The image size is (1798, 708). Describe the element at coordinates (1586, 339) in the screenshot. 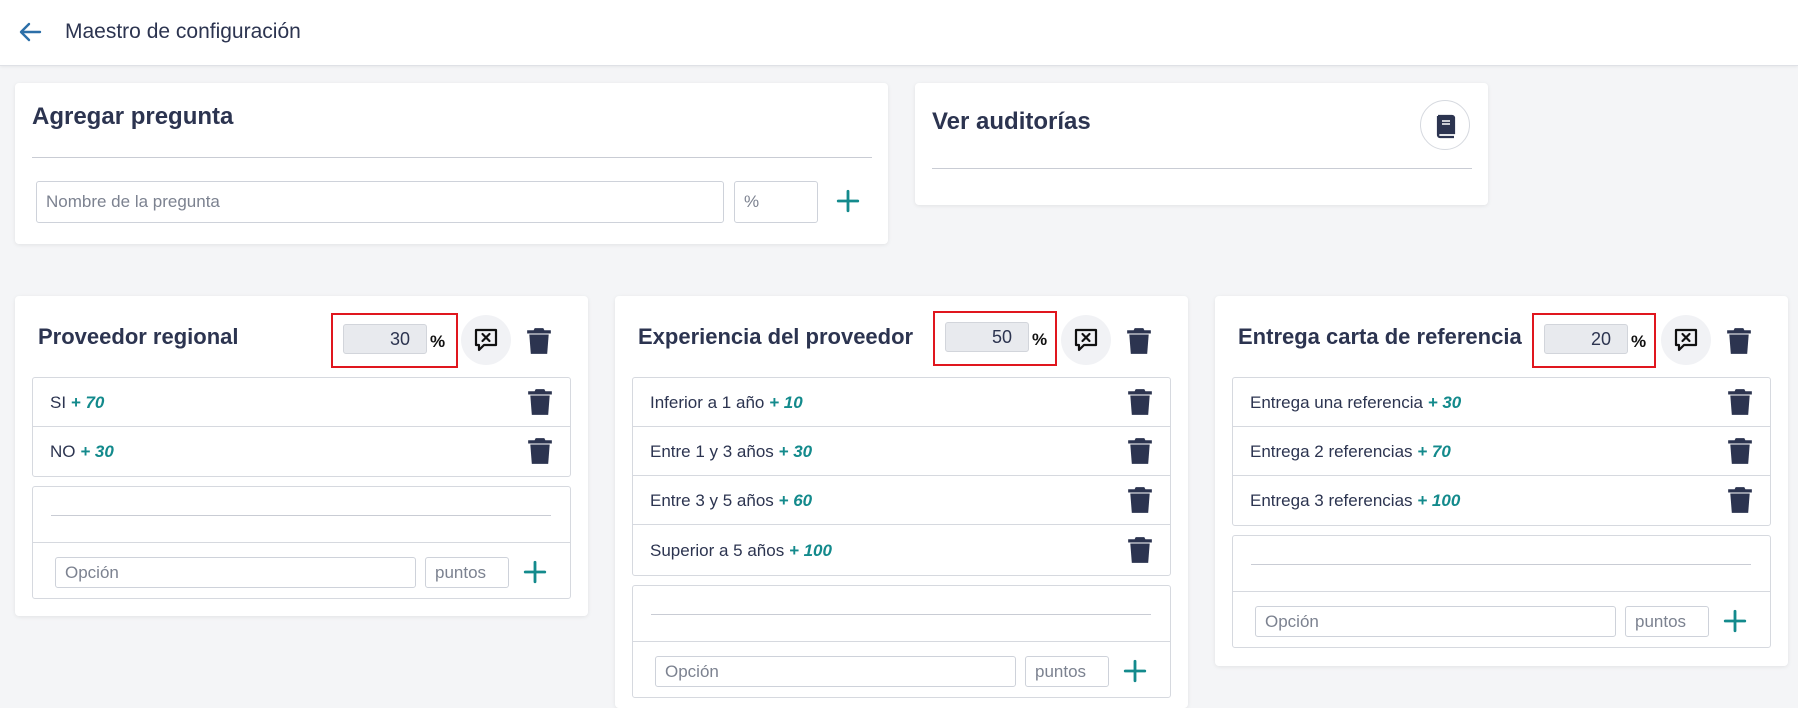

I see `question-percent-input: 20` at that location.